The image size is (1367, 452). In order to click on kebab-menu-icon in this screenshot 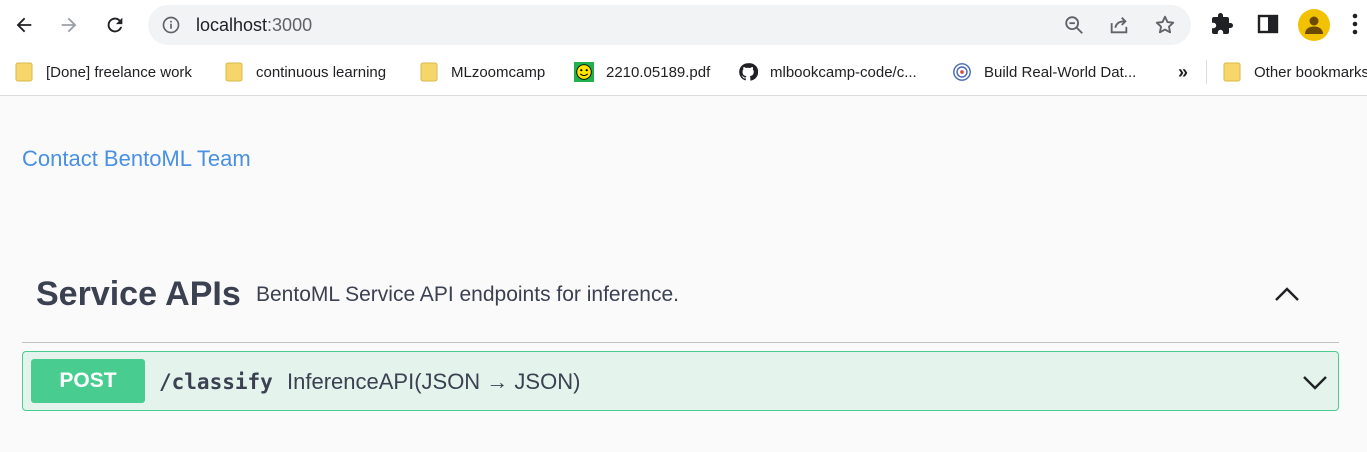, I will do `click(1355, 24)`.